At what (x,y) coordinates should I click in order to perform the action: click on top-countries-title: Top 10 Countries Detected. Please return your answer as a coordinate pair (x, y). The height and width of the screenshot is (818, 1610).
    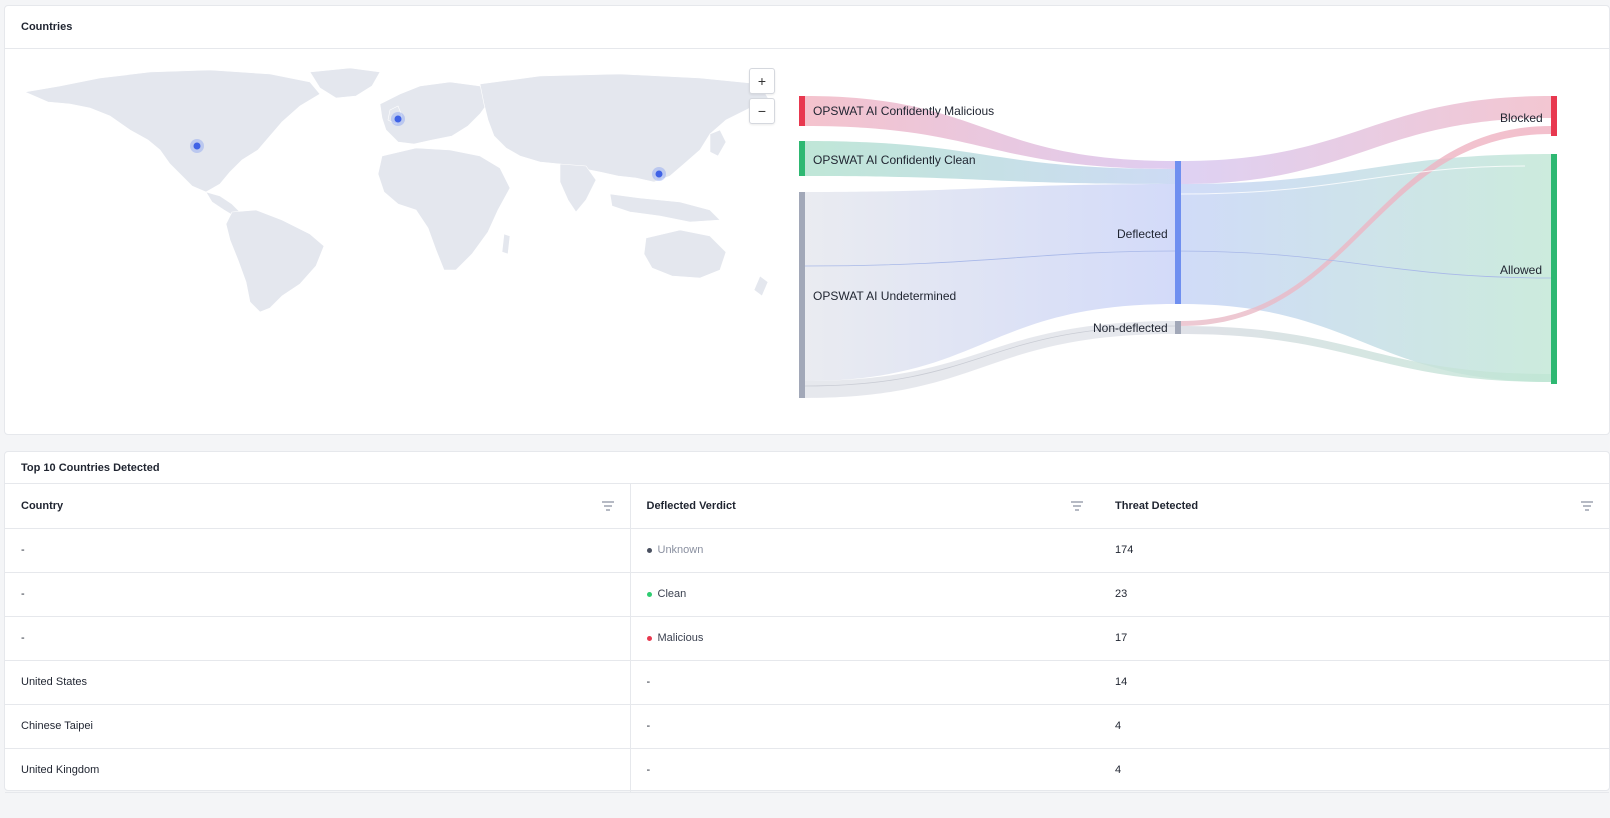
    Looking at the image, I should click on (807, 468).